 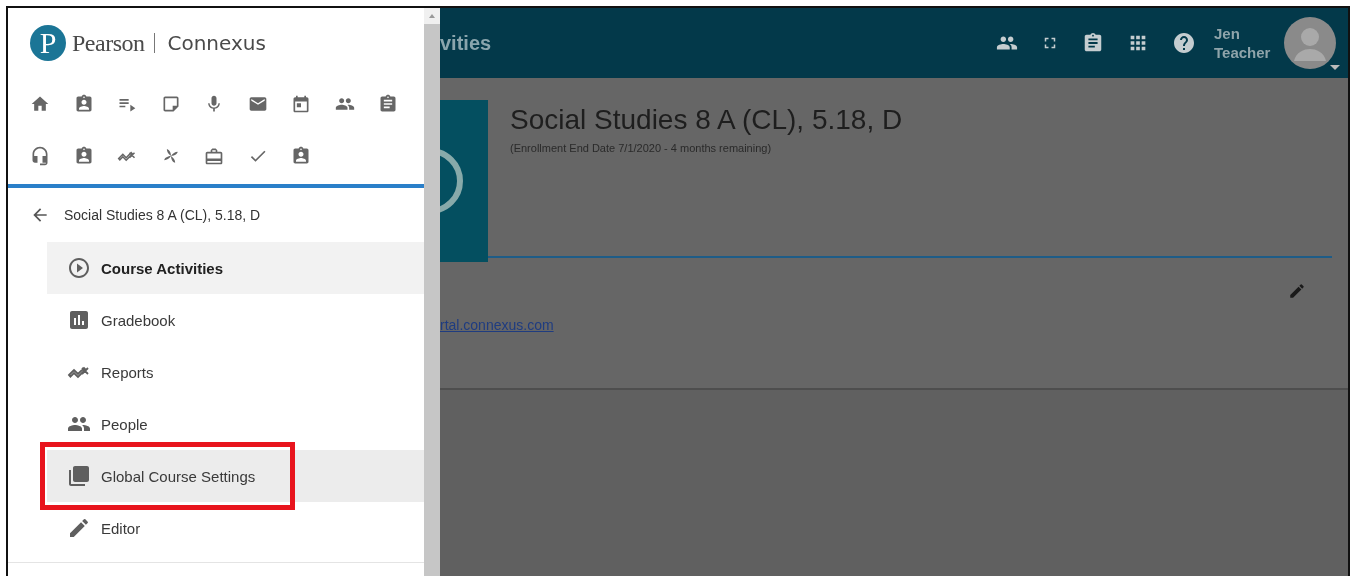 I want to click on menu-item: Gradebook, so click(x=235, y=320).